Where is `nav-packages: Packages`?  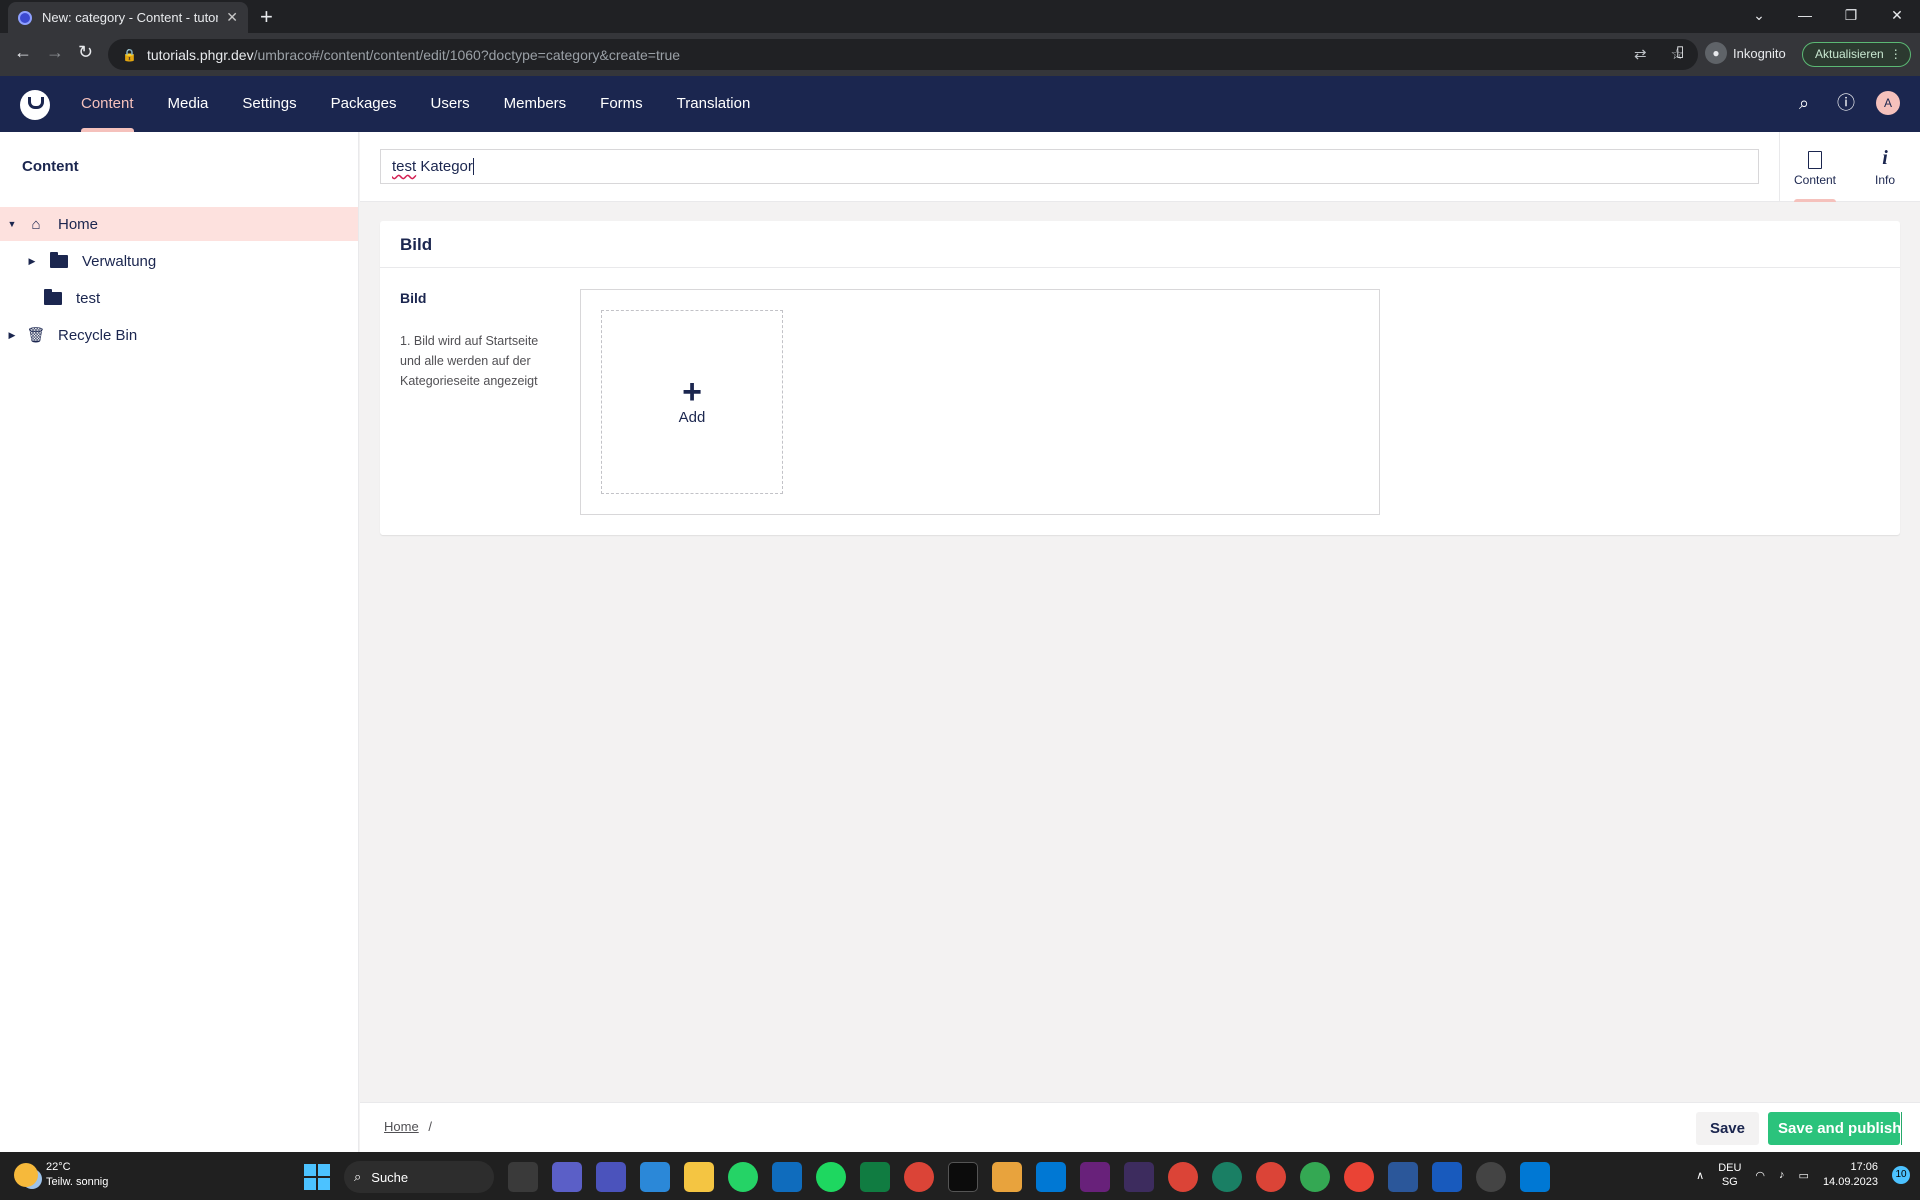 nav-packages: Packages is located at coordinates (364, 104).